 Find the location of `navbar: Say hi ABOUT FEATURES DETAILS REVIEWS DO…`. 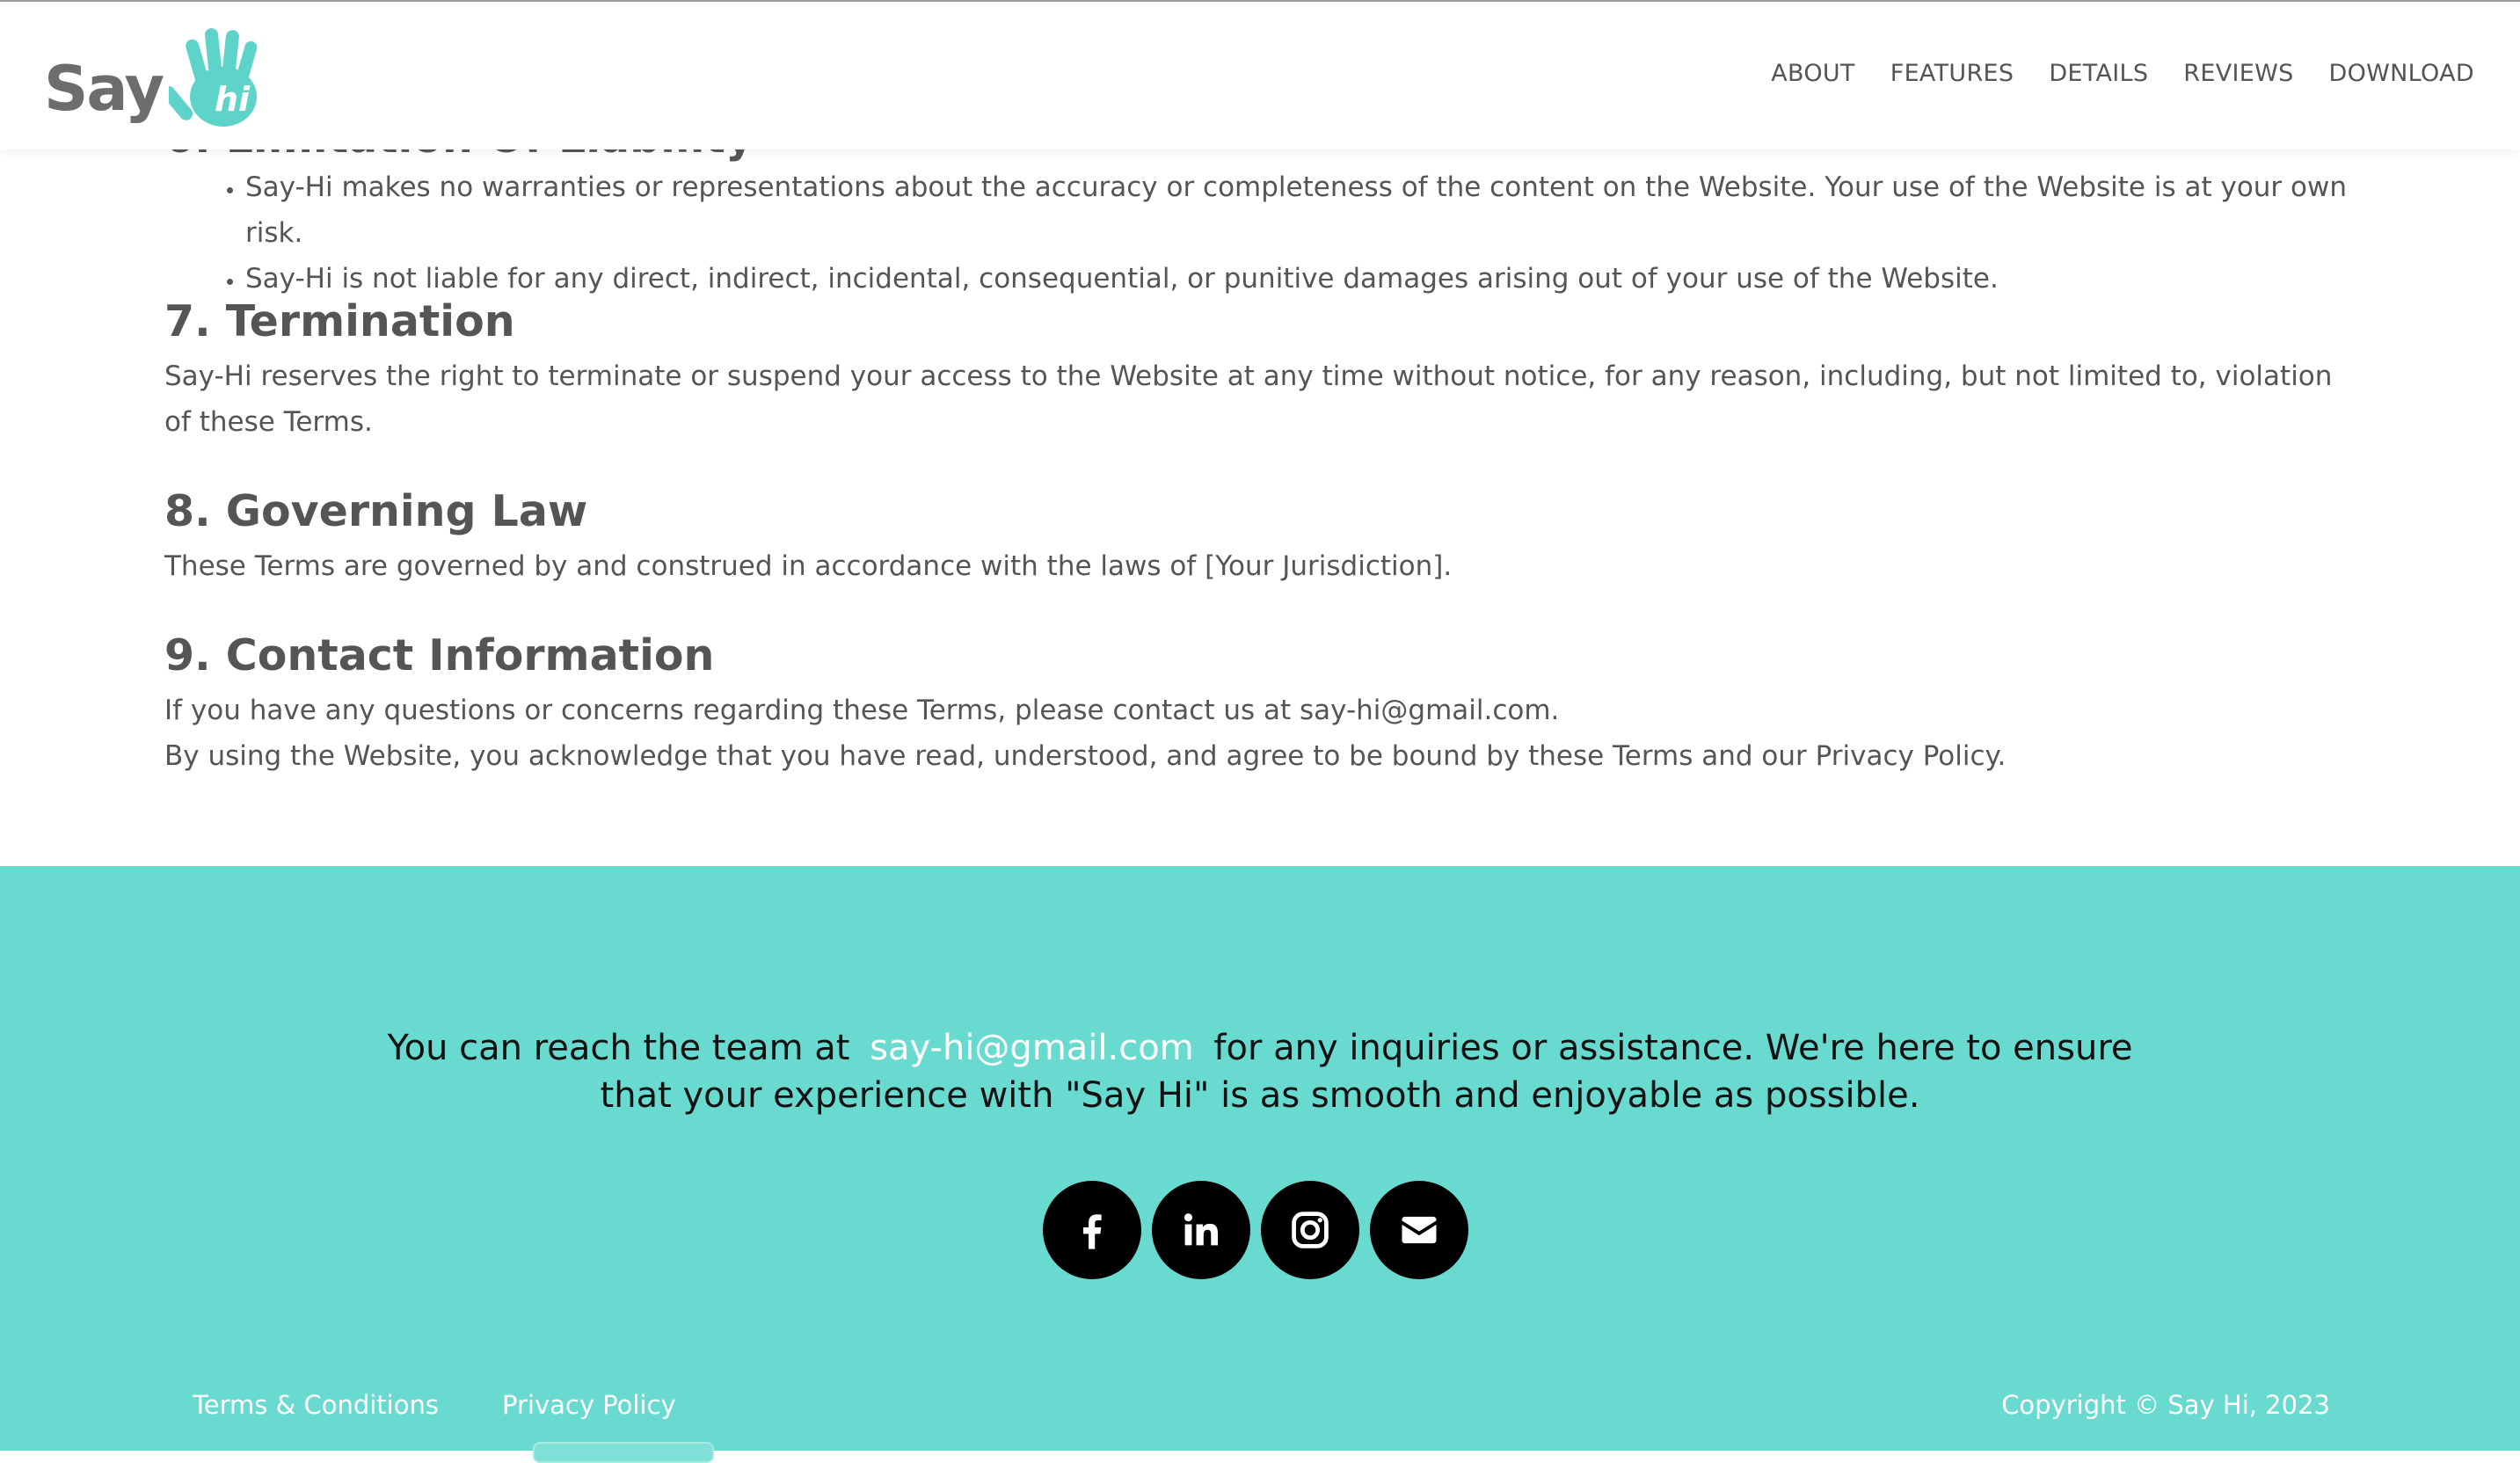

navbar: Say hi ABOUT FEATURES DETAILS REVIEWS DO… is located at coordinates (1260, 75).